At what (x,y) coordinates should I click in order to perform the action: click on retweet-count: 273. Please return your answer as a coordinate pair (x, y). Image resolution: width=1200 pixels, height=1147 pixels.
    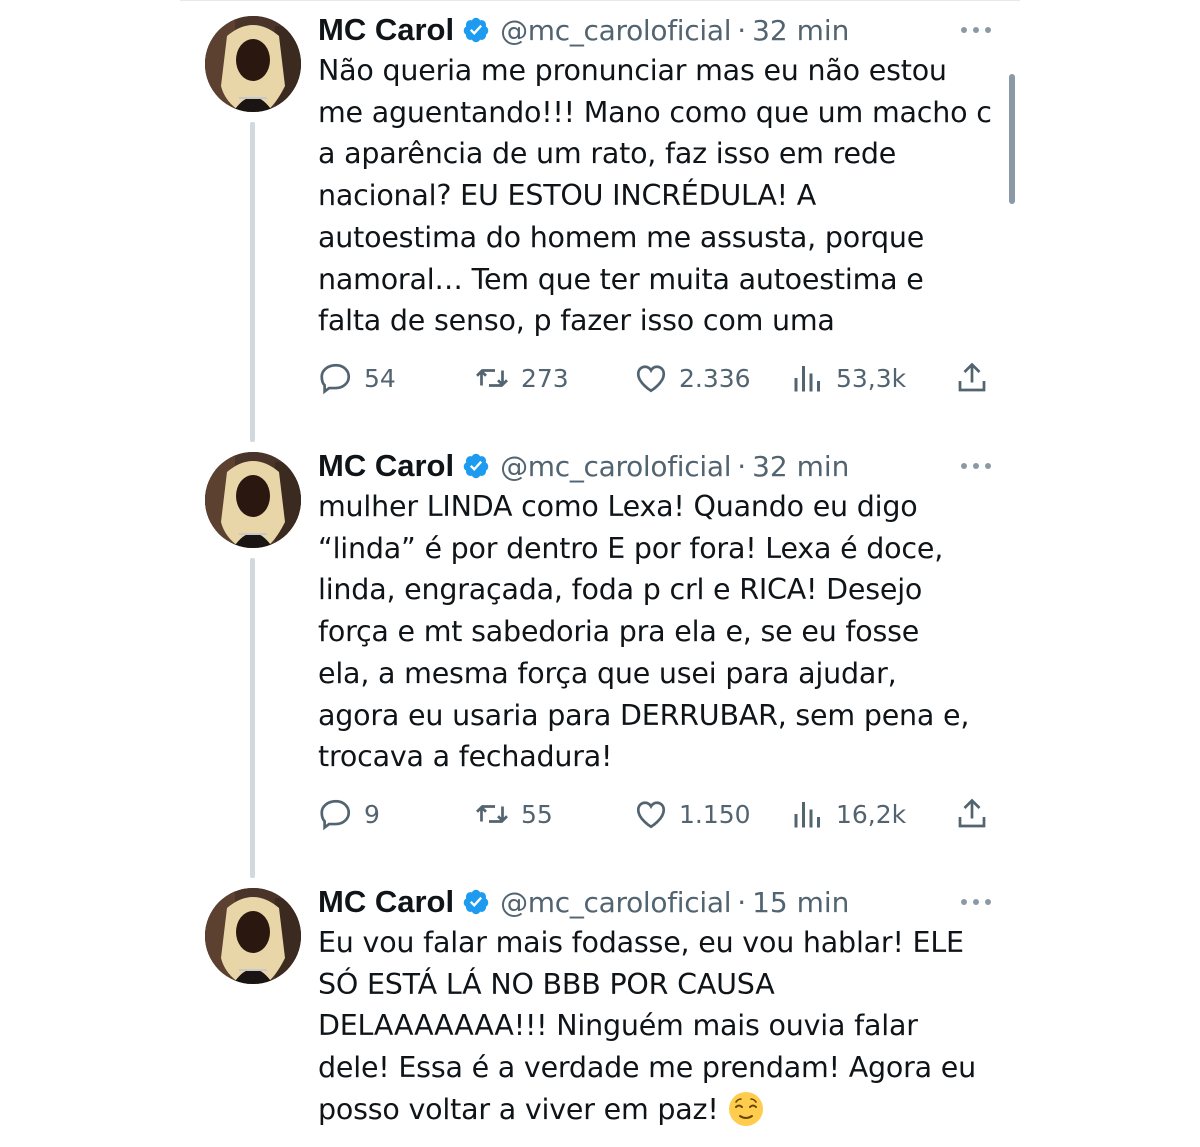
    Looking at the image, I should click on (545, 378).